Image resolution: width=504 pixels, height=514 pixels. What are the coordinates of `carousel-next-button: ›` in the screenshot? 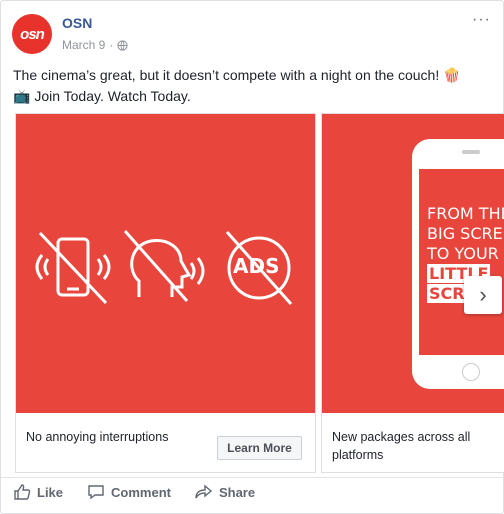 It's located at (483, 295).